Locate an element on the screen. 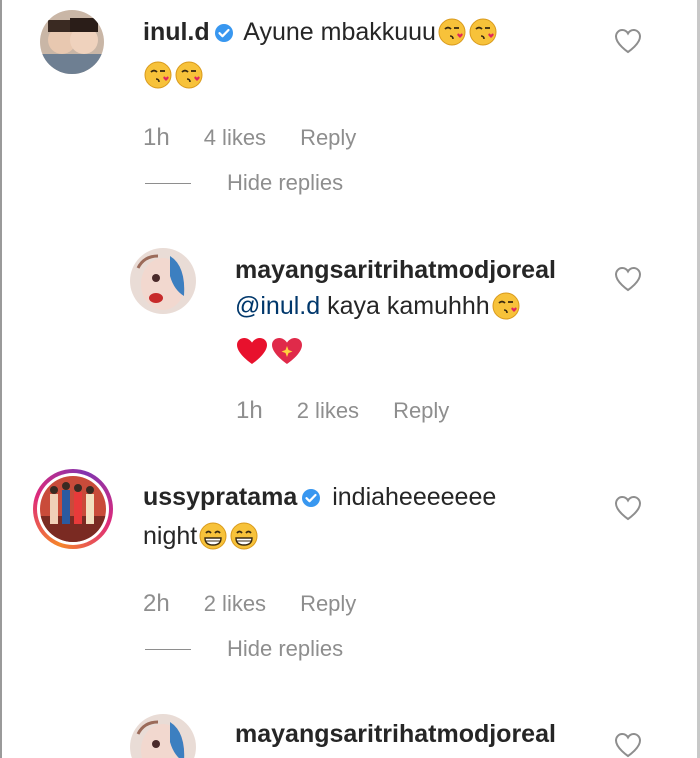  comment-text: night is located at coordinates (170, 536).